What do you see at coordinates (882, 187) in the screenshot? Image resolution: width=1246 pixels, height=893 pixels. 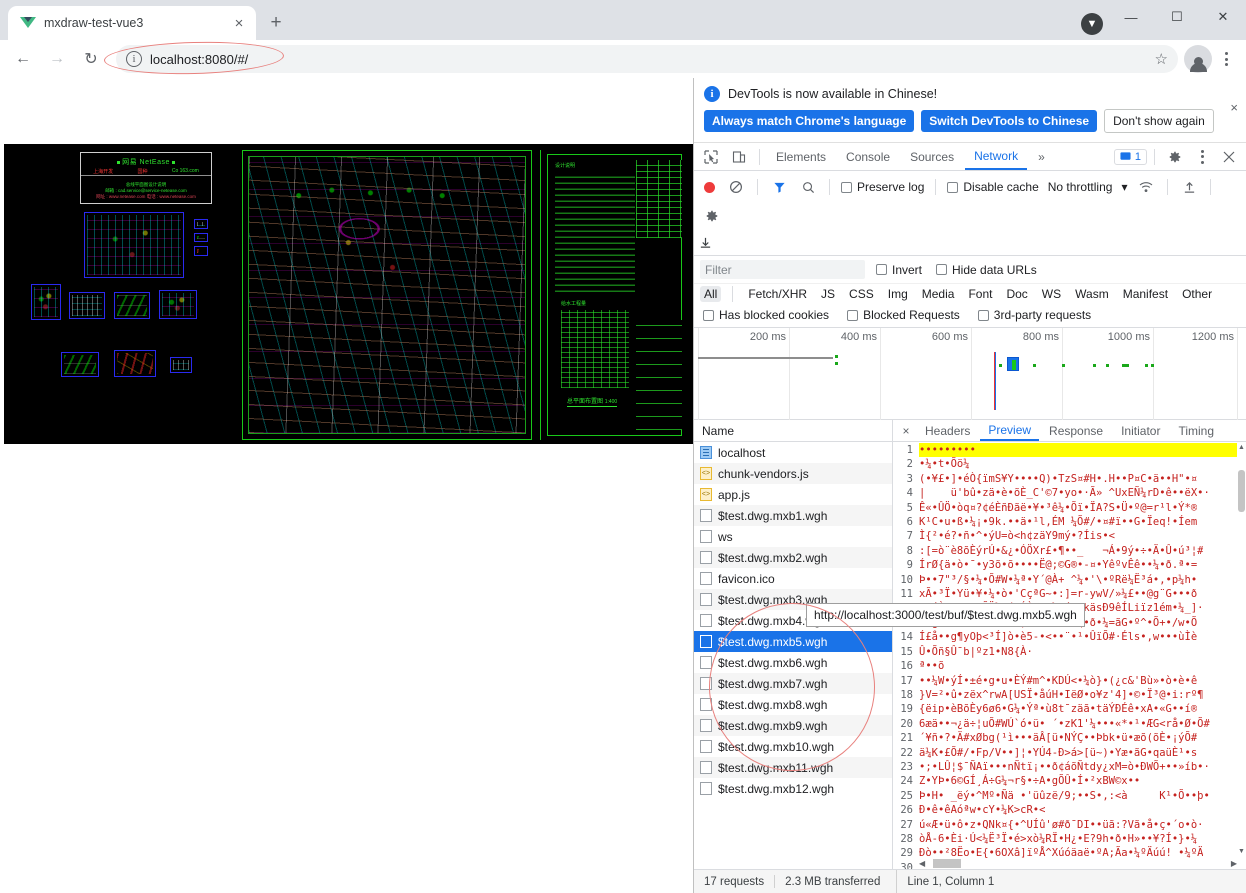 I see `preserve-log-checkbox: Preserve log` at bounding box center [882, 187].